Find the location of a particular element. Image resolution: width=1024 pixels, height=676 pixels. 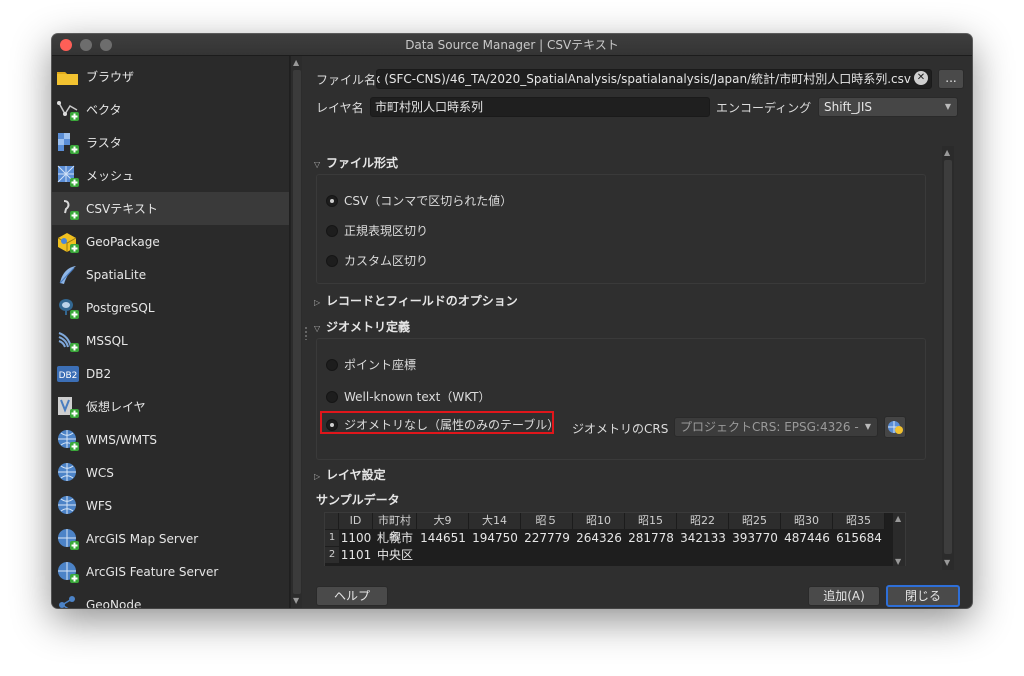

title-bar: Data Source Manager | CSVテキスト is located at coordinates (512, 45).